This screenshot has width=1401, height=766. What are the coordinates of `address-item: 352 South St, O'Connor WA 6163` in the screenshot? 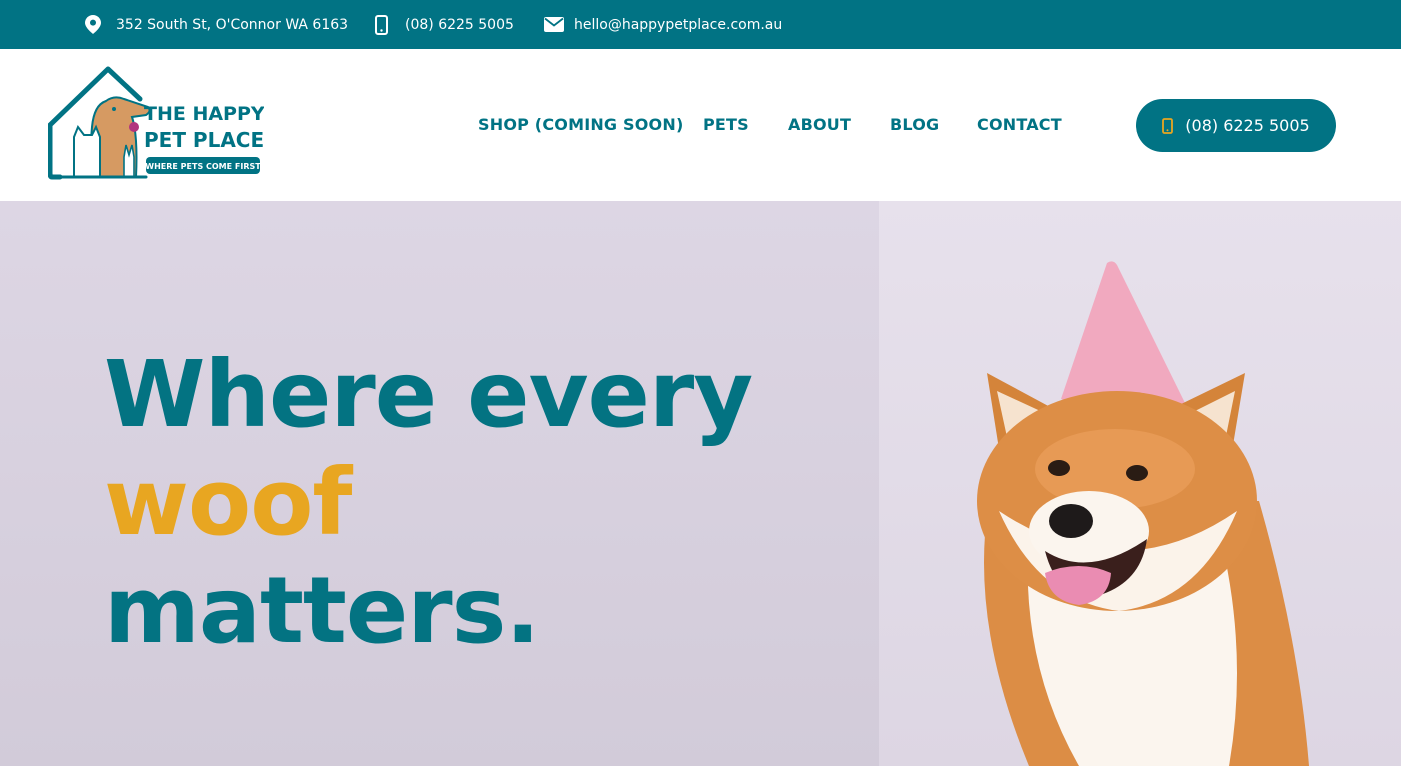 It's located at (216, 24).